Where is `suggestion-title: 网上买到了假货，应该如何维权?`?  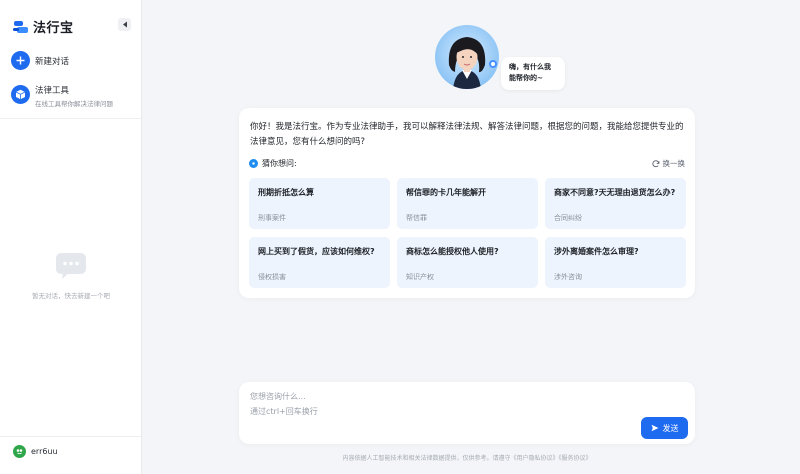 suggestion-title: 网上买到了假货，应该如何维权? is located at coordinates (316, 251).